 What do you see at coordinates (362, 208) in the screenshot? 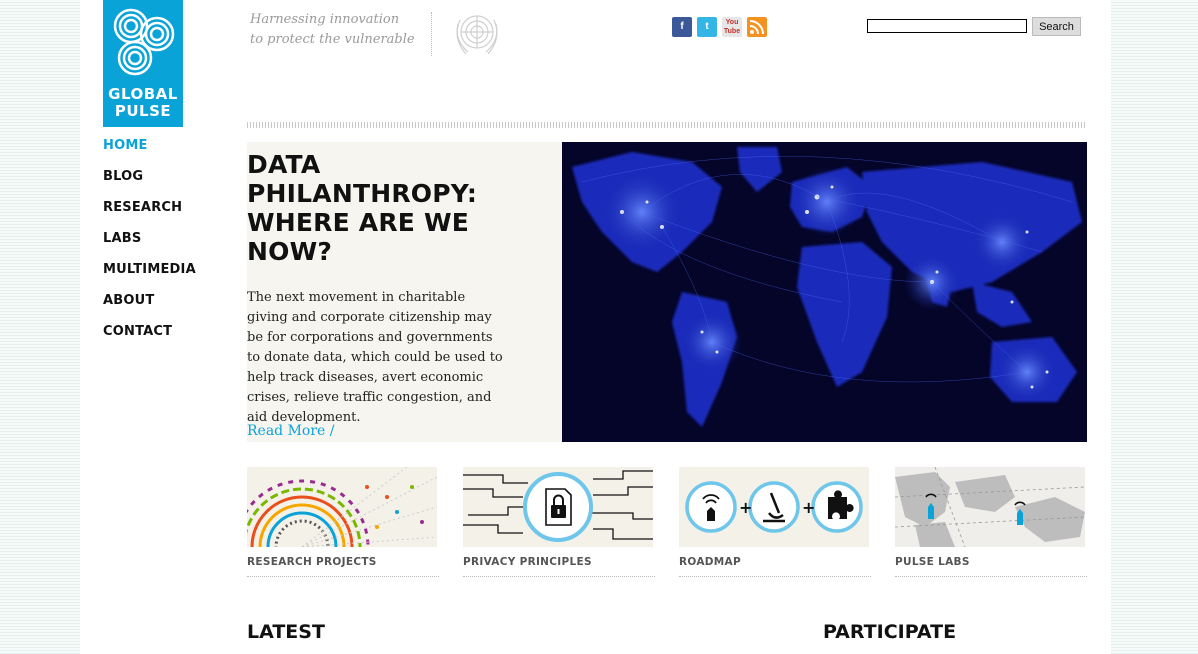
I see `feature-title: DATA PHILANTHROPY: WHERE ARE WE NOW?` at bounding box center [362, 208].